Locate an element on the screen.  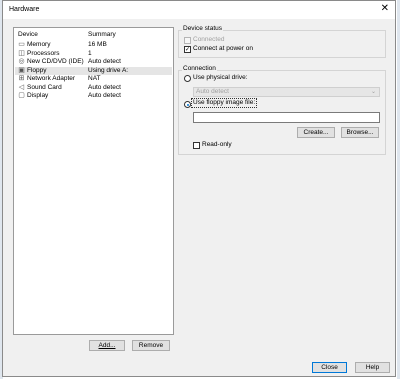
sound-card-icon: ◁ is located at coordinates (21, 87).